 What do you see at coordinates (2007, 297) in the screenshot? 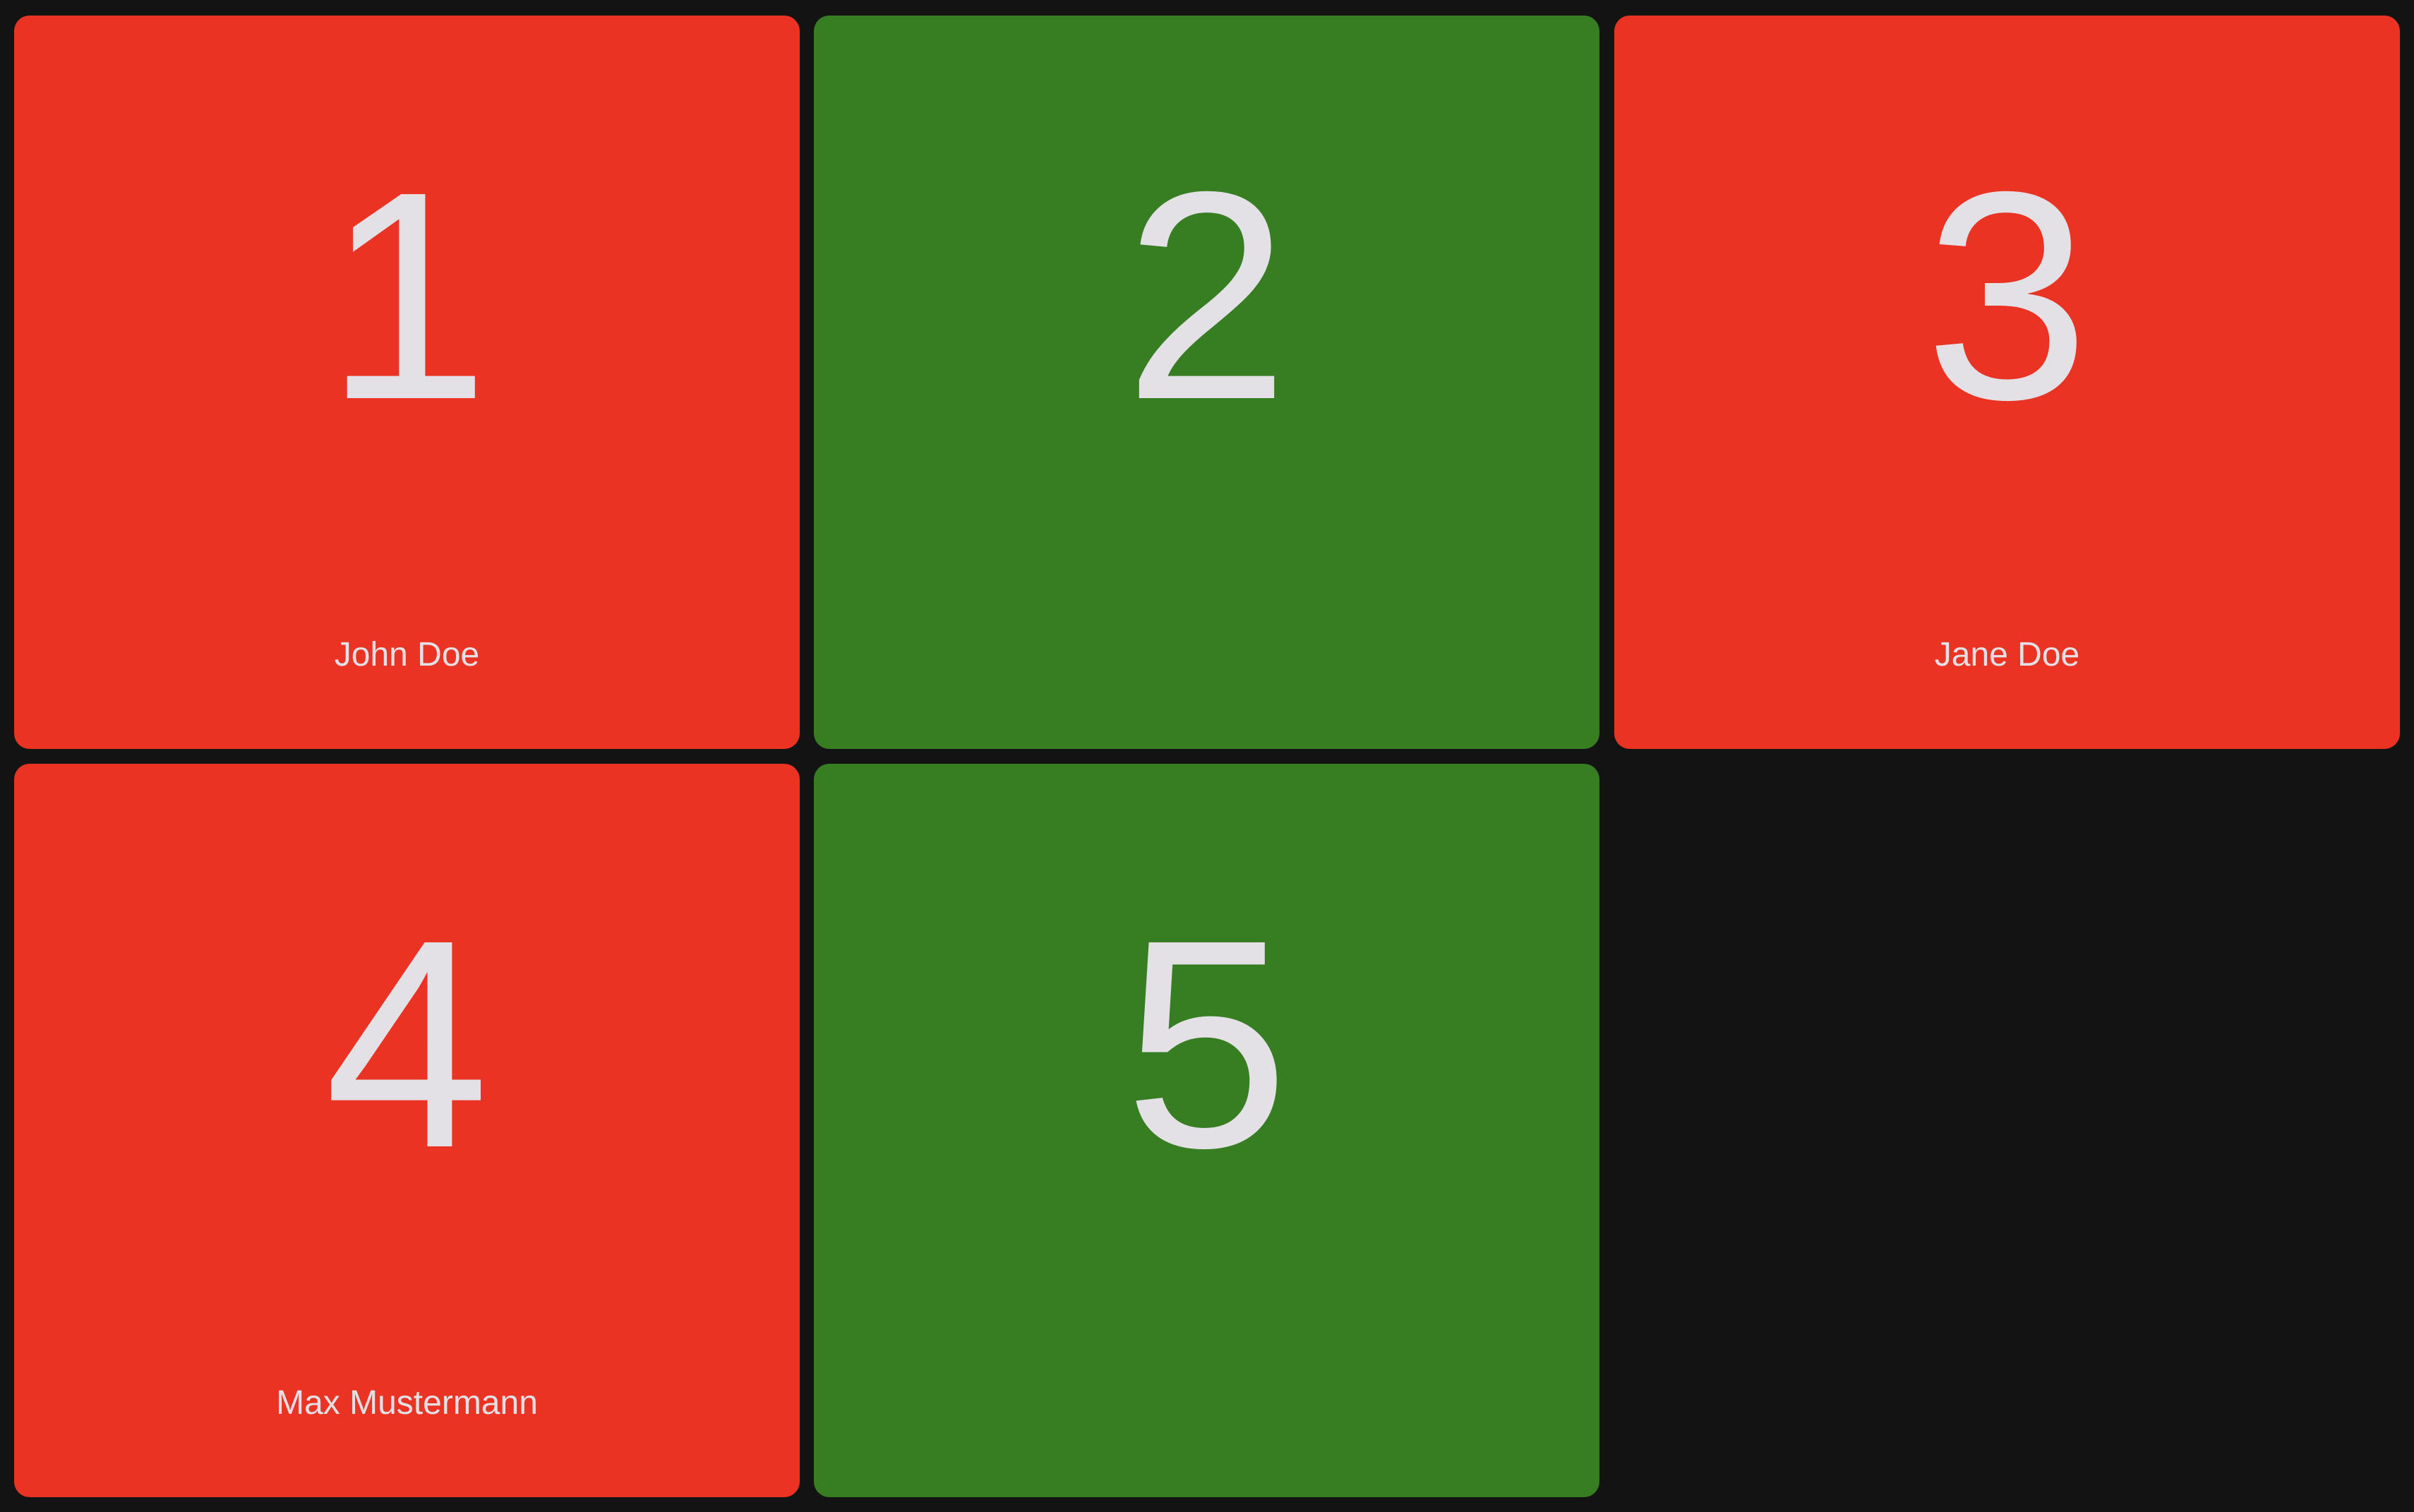
I see `tile-number: 3` at bounding box center [2007, 297].